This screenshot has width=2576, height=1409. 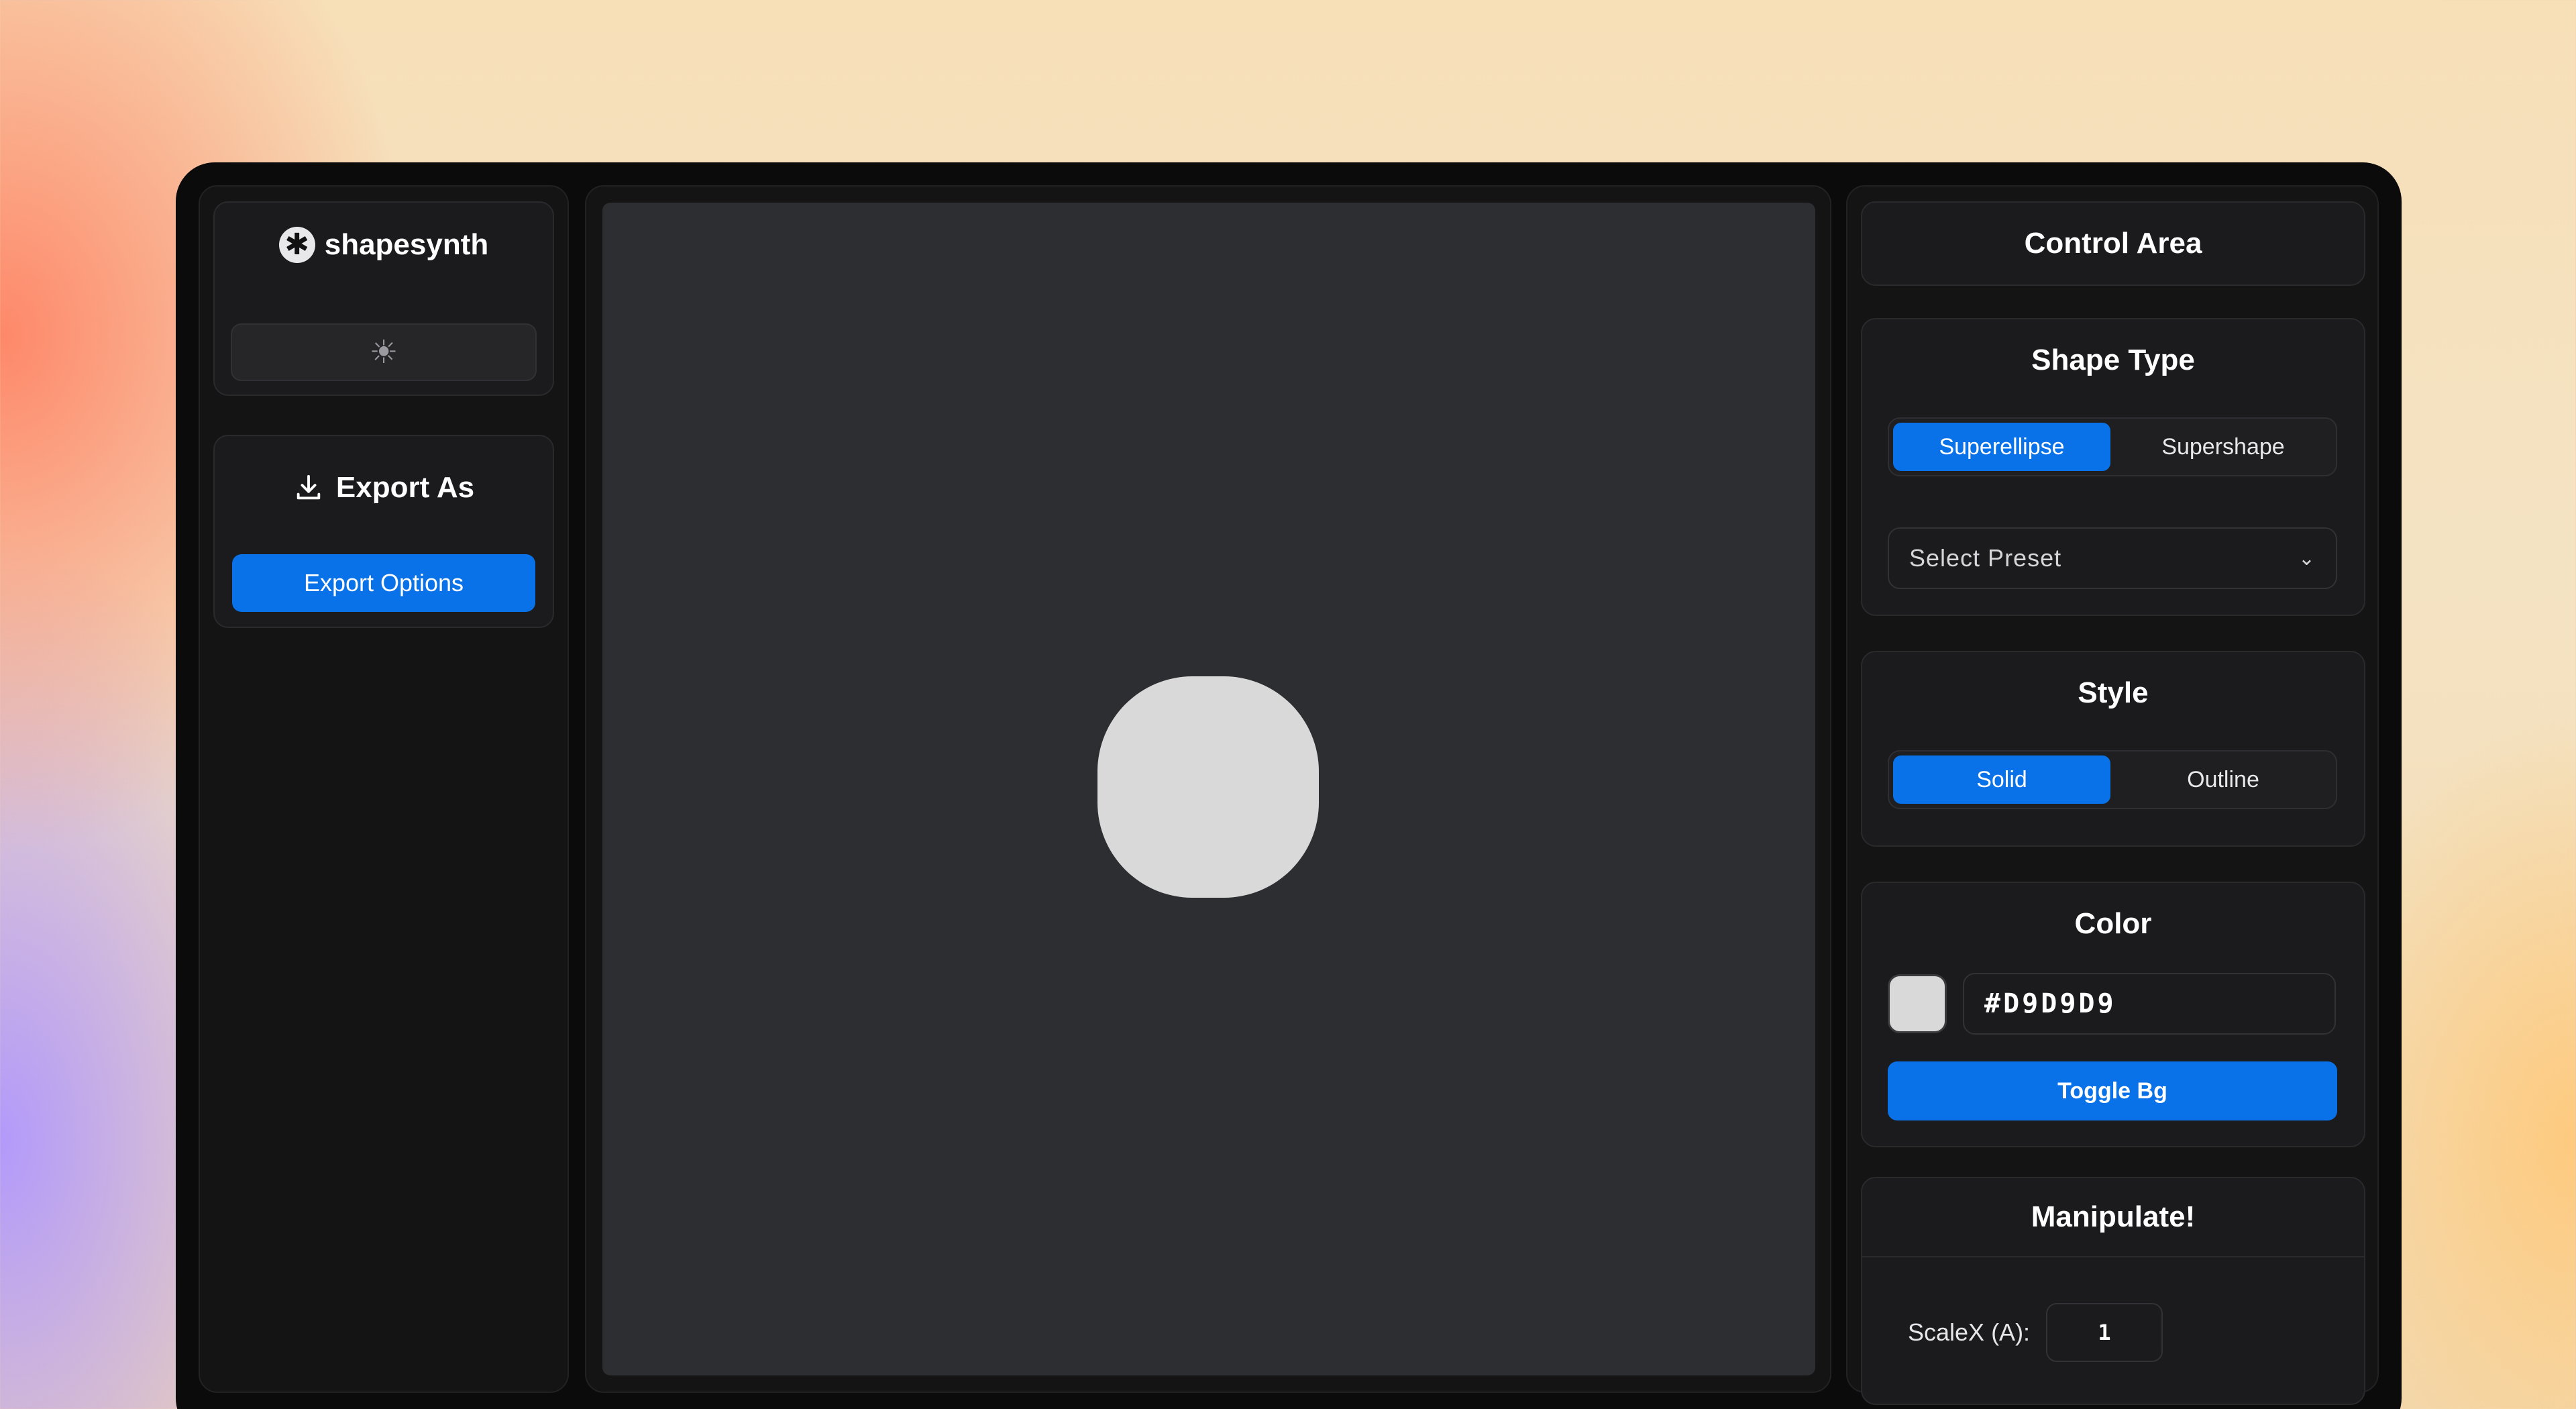 What do you see at coordinates (2035, 1332) in the screenshot?
I see `scale-x-row: ScaleX (A): 1` at bounding box center [2035, 1332].